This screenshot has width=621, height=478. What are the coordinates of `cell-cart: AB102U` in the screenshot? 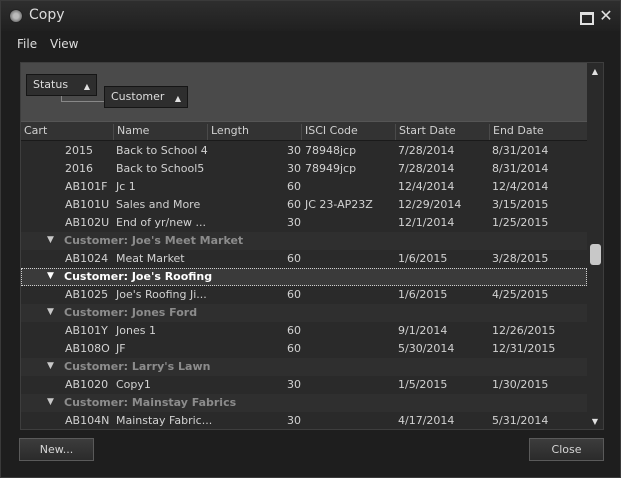 It's located at (87, 222).